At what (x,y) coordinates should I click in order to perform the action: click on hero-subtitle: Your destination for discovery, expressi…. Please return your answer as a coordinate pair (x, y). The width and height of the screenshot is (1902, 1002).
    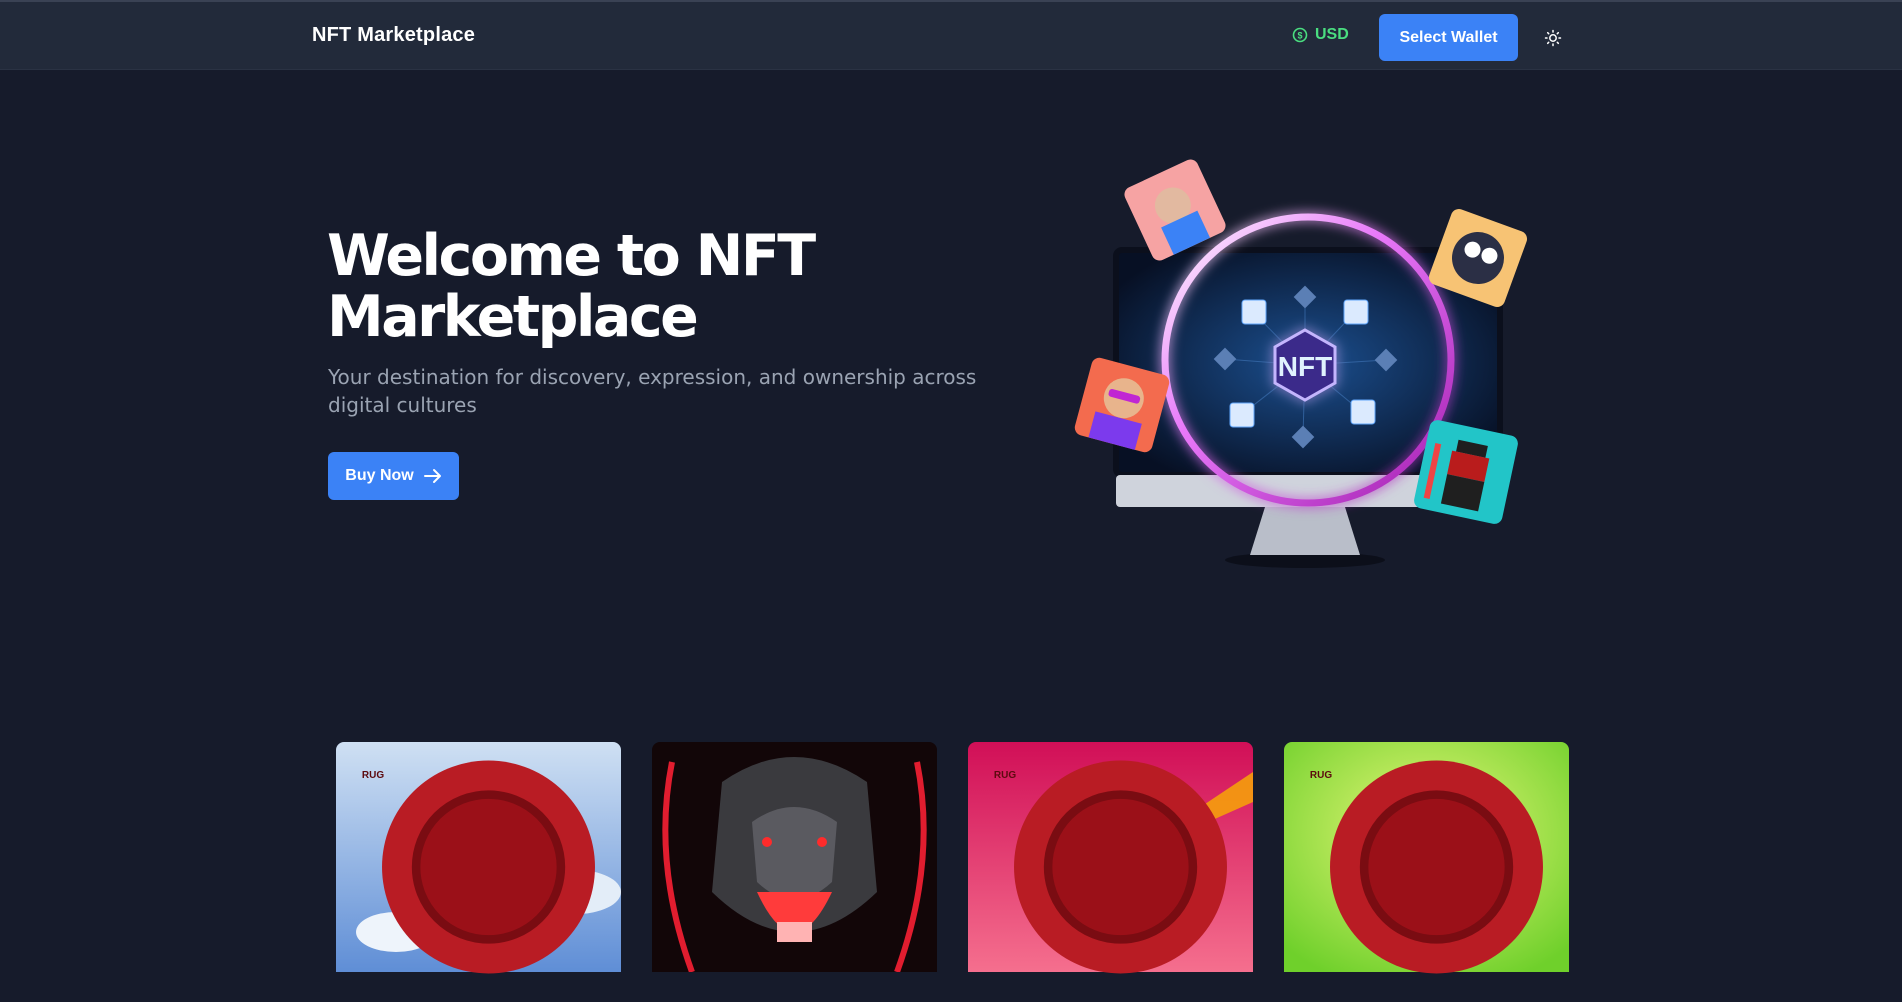
    Looking at the image, I should click on (652, 391).